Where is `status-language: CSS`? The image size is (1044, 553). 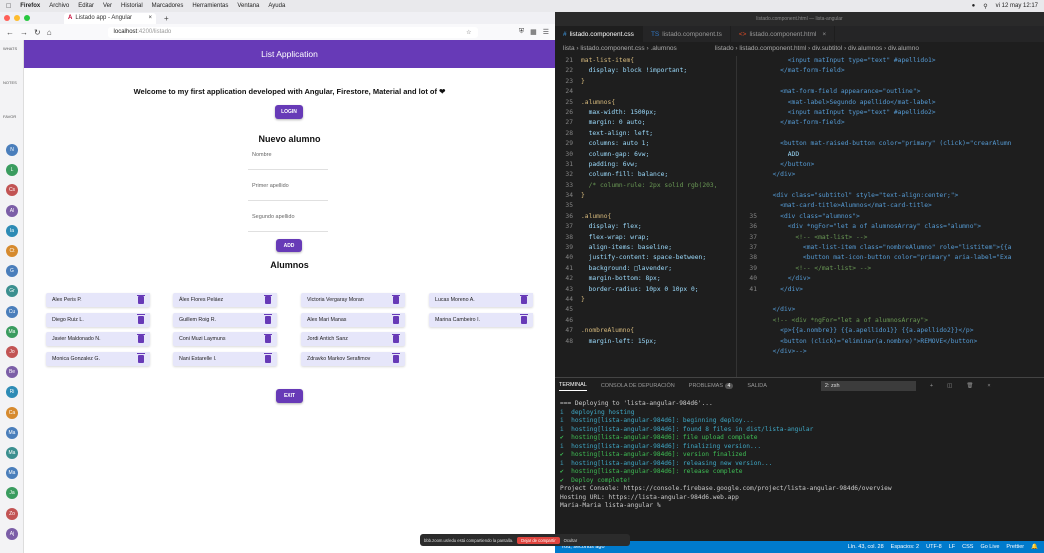
status-language: CSS is located at coordinates (967, 547).